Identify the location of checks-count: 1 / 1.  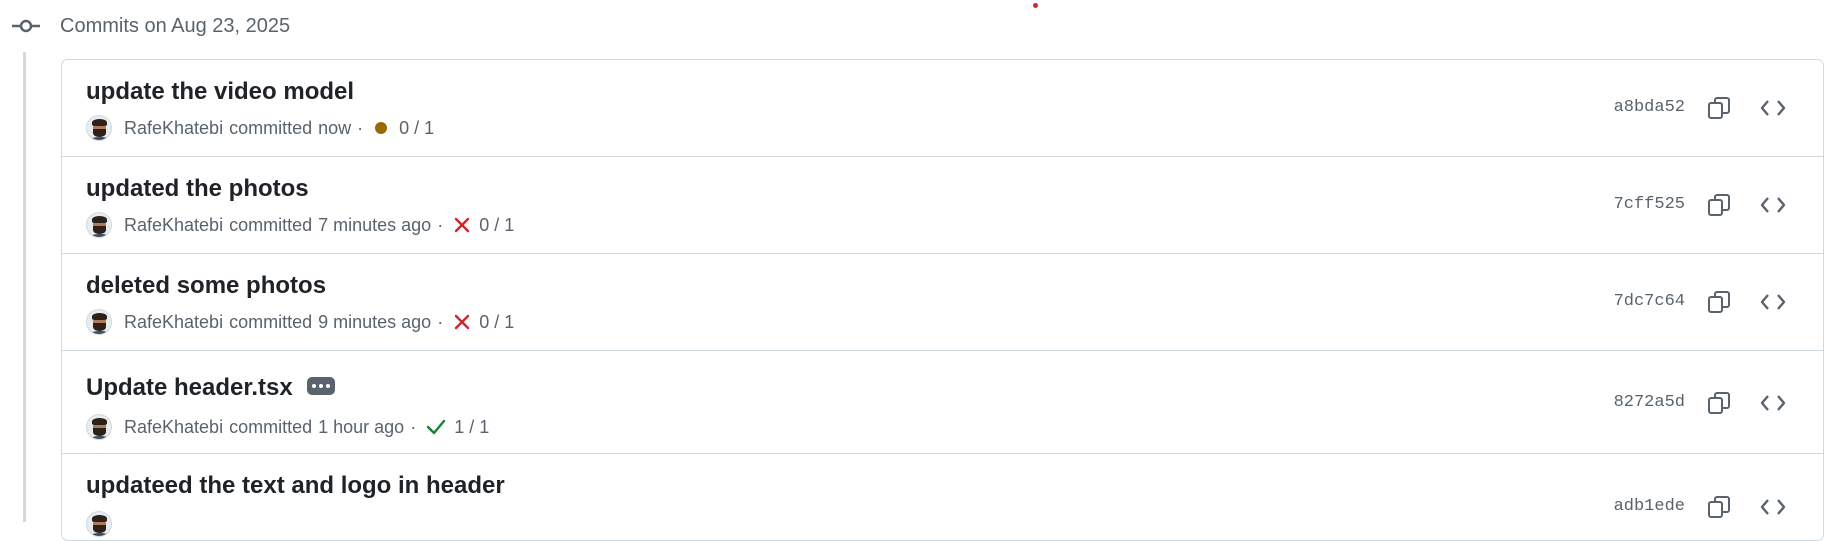
(471, 427).